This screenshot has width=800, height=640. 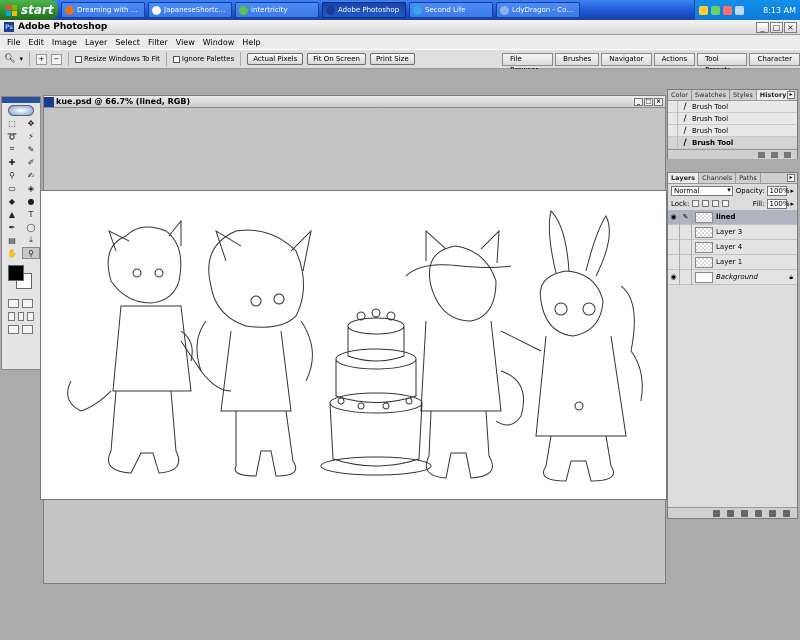 I want to click on blur-tool-icon: ◆, so click(x=12, y=201).